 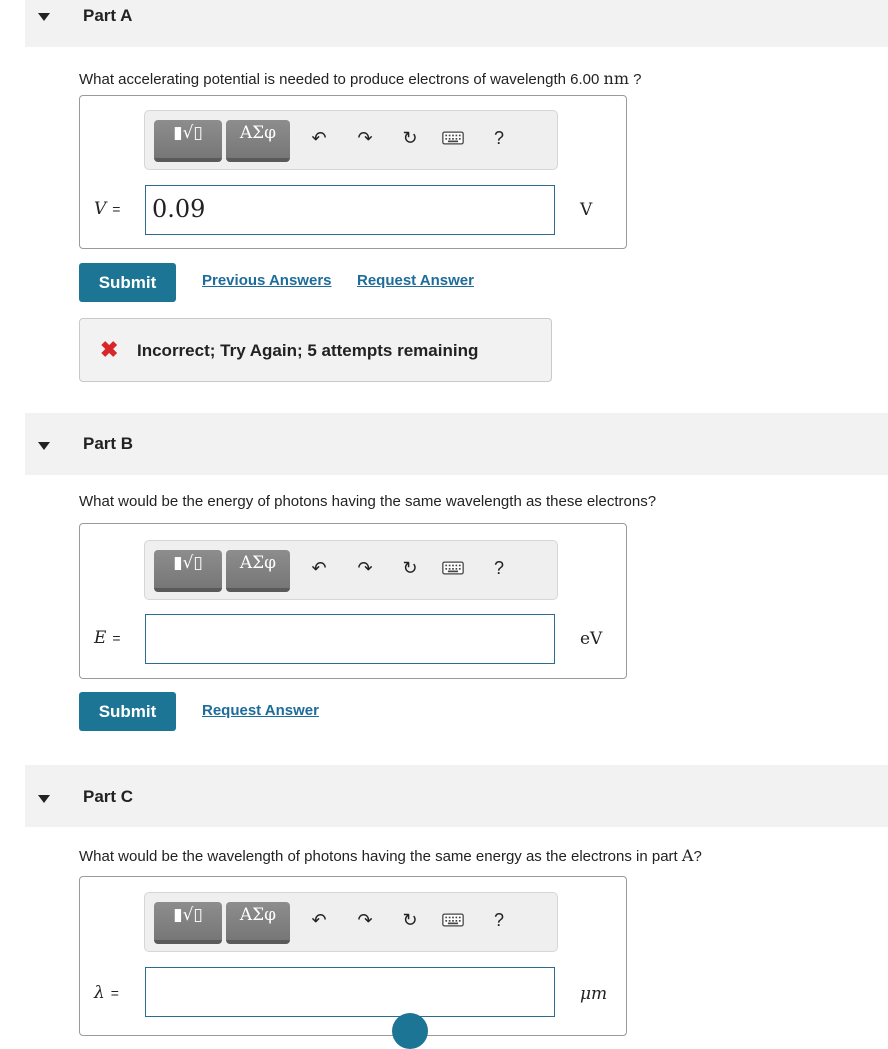 What do you see at coordinates (415, 280) in the screenshot?
I see `part-a-request-answer-link: Request Answer` at bounding box center [415, 280].